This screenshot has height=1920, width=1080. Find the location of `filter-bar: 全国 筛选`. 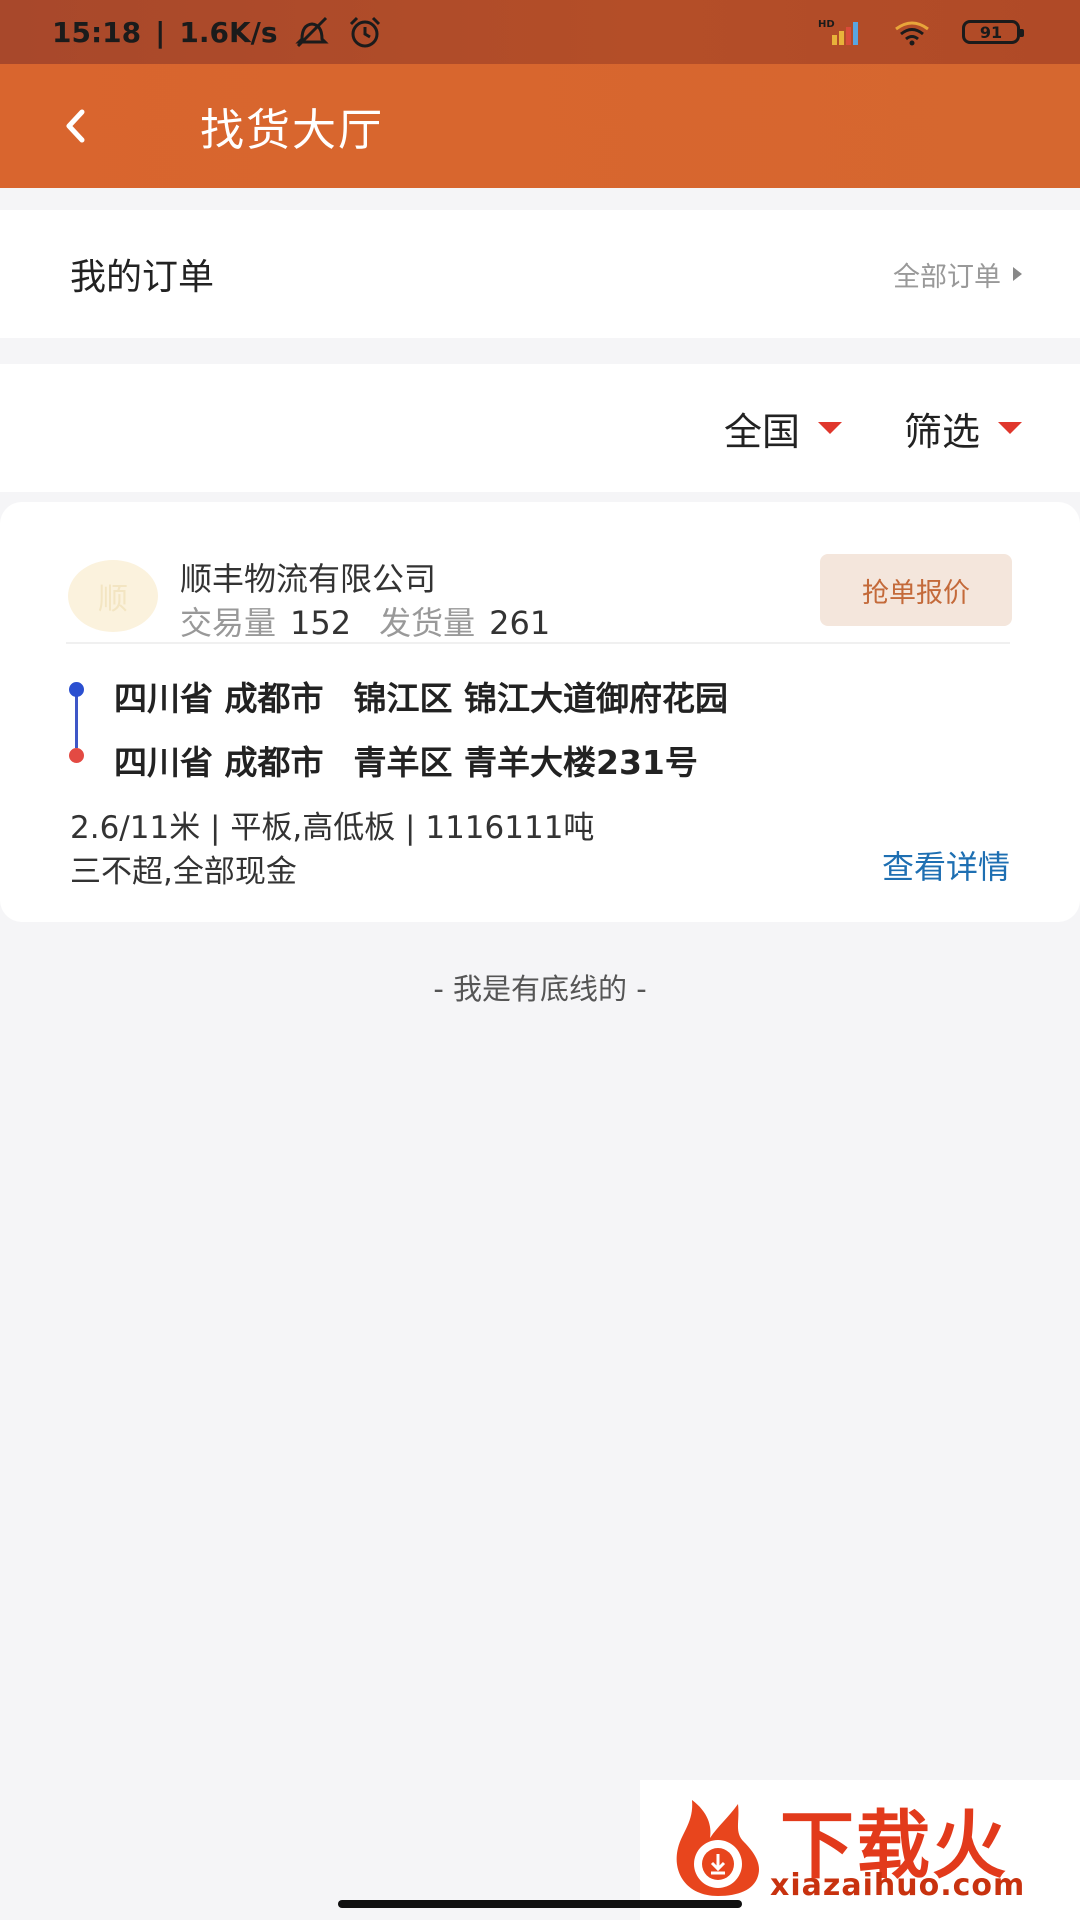

filter-bar: 全国 筛选 is located at coordinates (540, 428).